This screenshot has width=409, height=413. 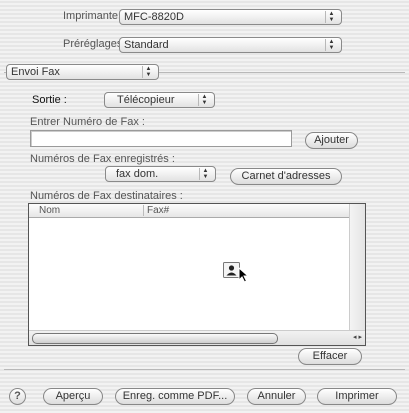 I want to click on output-label: Sortie :, so click(x=49, y=100).